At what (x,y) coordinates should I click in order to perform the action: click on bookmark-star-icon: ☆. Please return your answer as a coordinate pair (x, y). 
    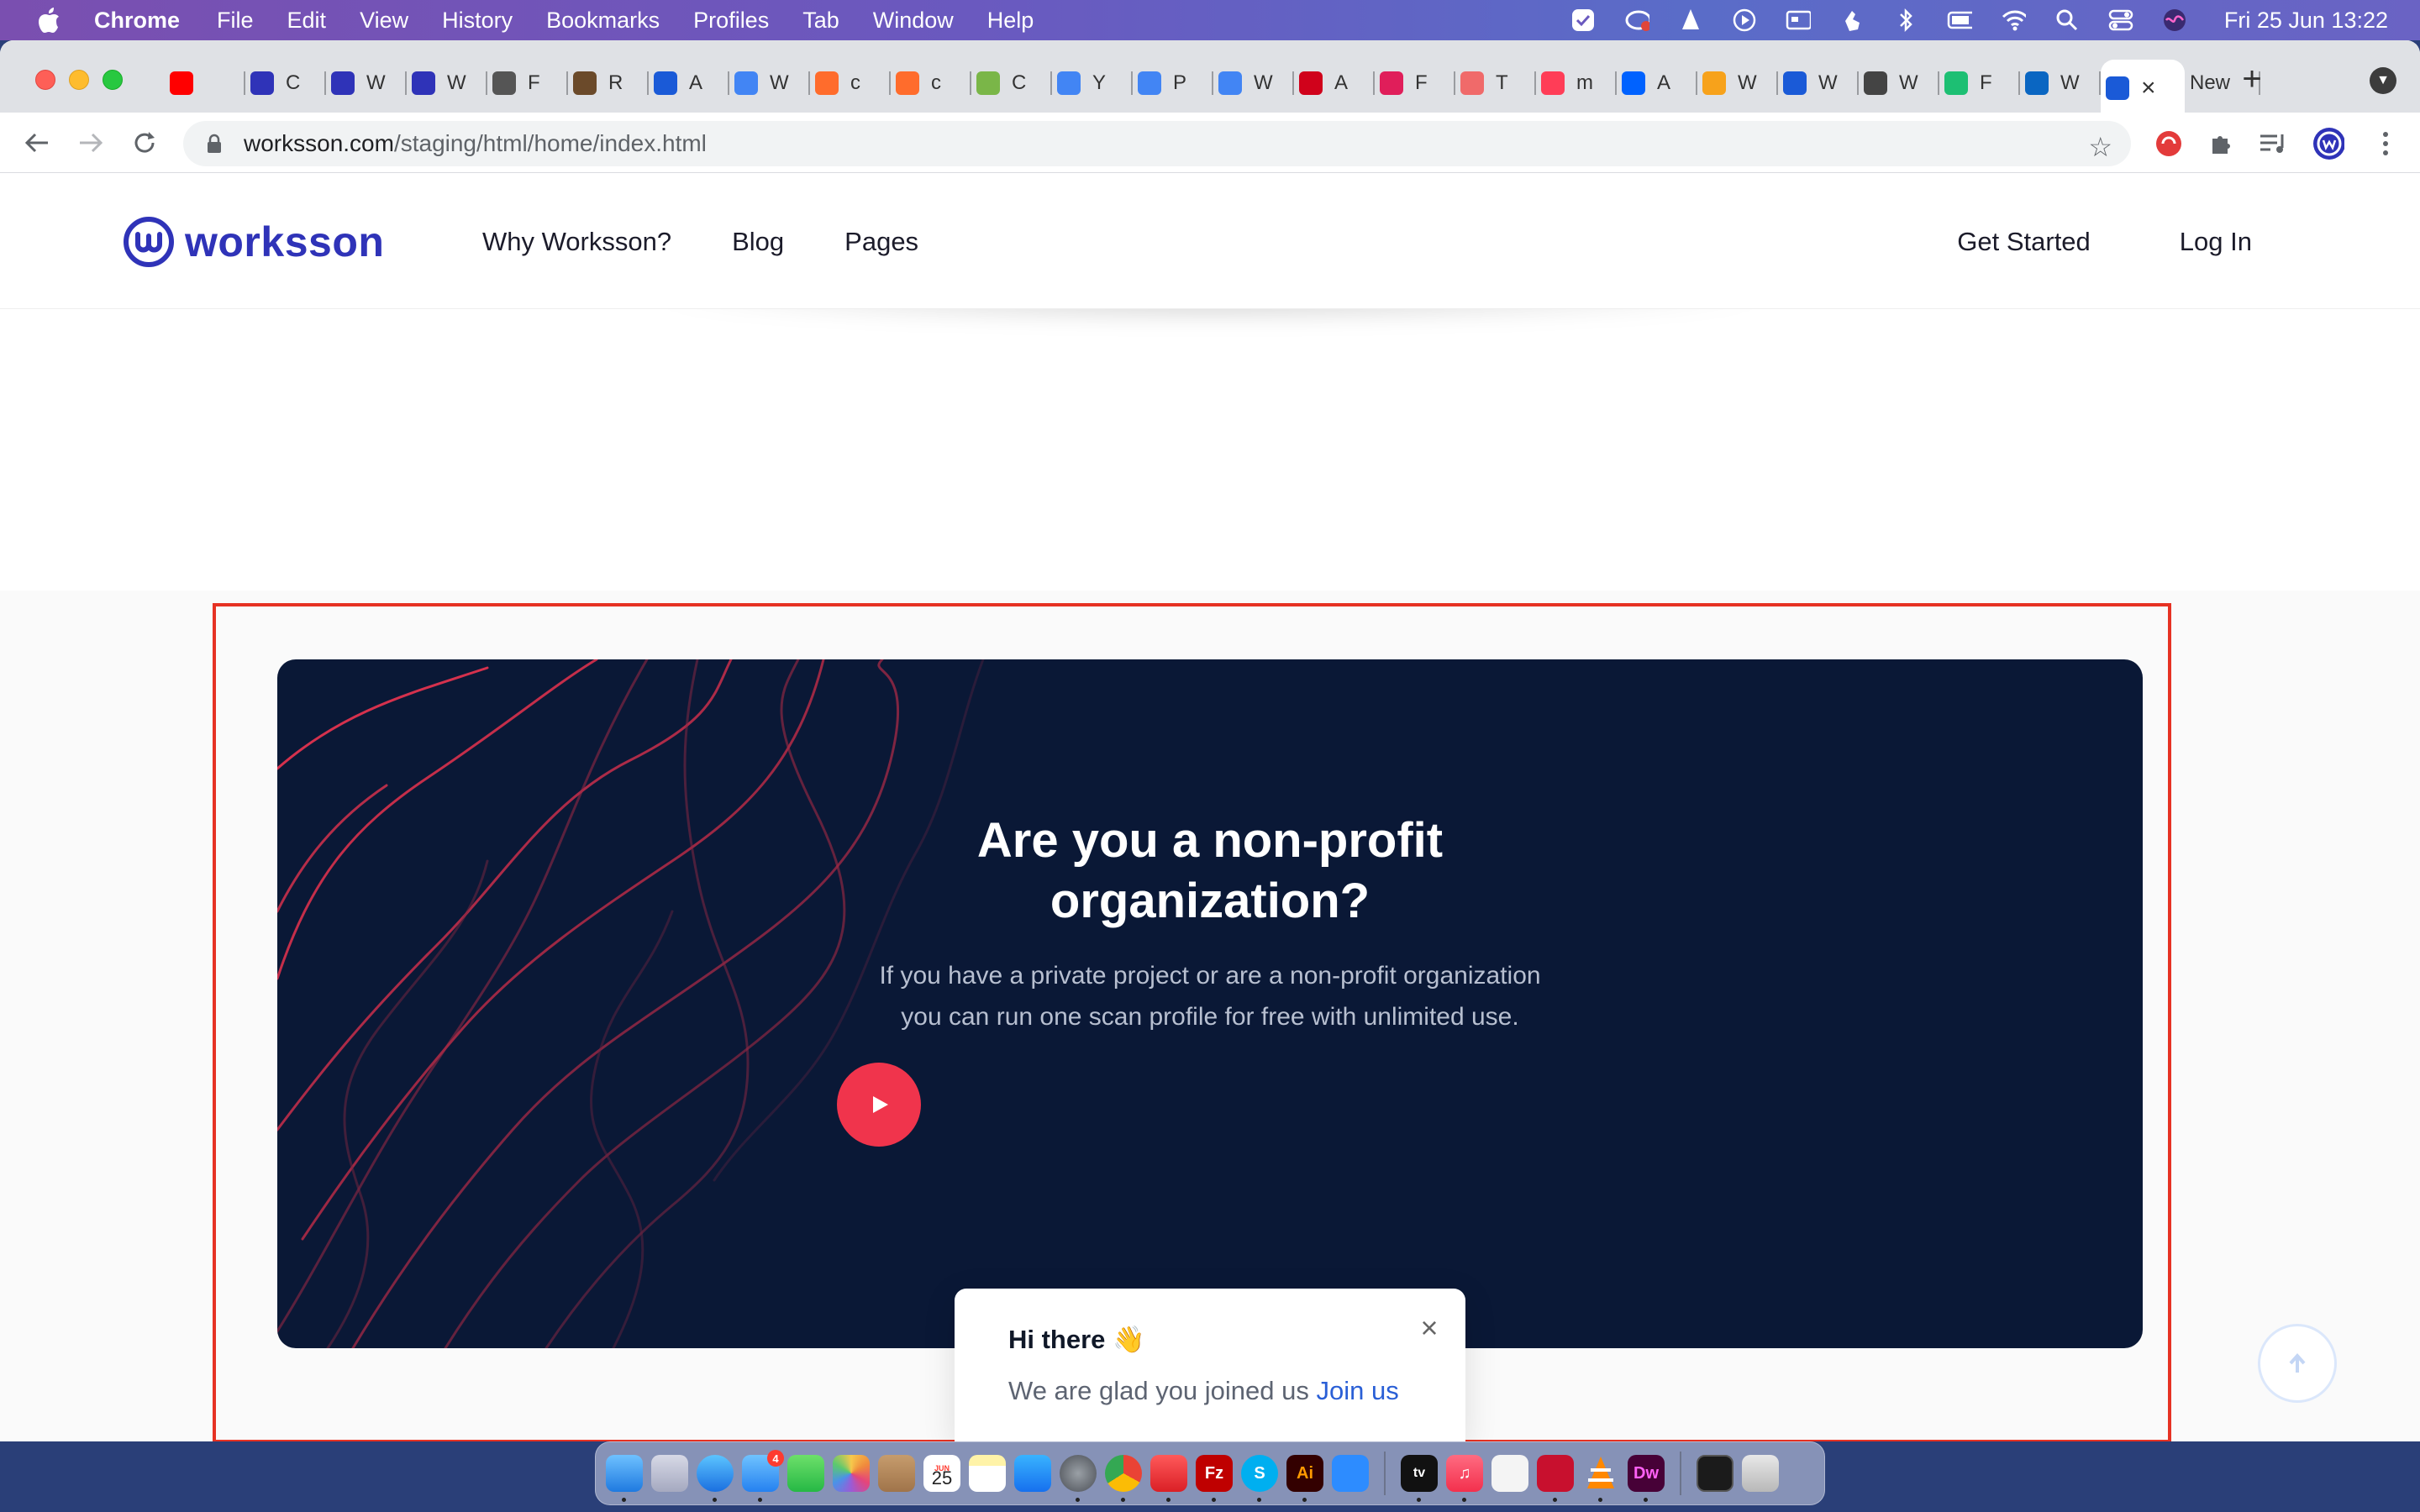
    Looking at the image, I should click on (2100, 147).